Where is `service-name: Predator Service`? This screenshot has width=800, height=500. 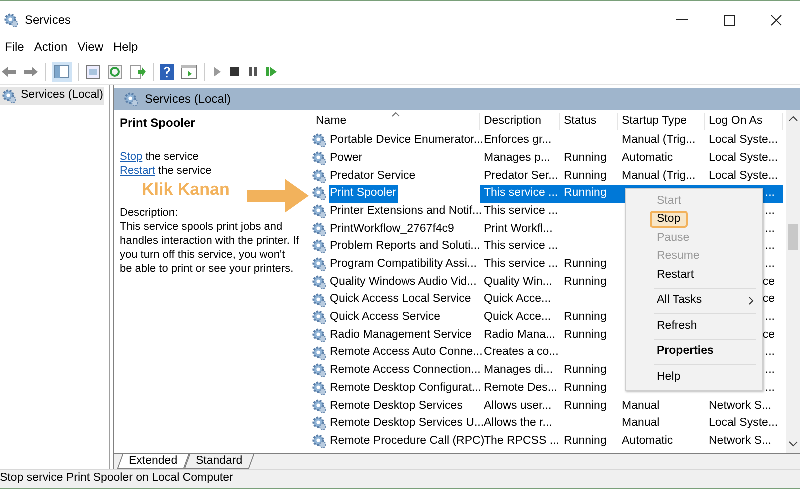
service-name: Predator Service is located at coordinates (373, 176).